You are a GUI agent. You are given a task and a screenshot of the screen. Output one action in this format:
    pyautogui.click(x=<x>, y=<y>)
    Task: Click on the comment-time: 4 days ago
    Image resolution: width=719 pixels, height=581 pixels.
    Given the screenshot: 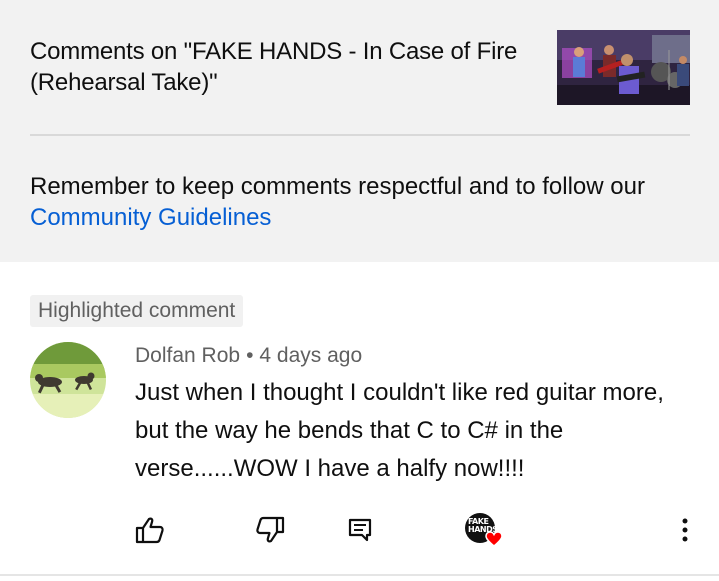 What is the action you would take?
    pyautogui.click(x=310, y=355)
    